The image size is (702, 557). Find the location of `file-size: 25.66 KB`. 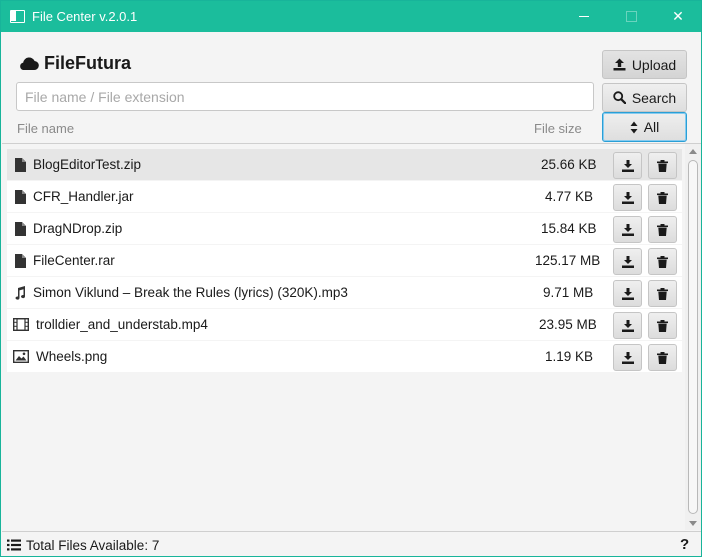

file-size: 25.66 KB is located at coordinates (569, 164).